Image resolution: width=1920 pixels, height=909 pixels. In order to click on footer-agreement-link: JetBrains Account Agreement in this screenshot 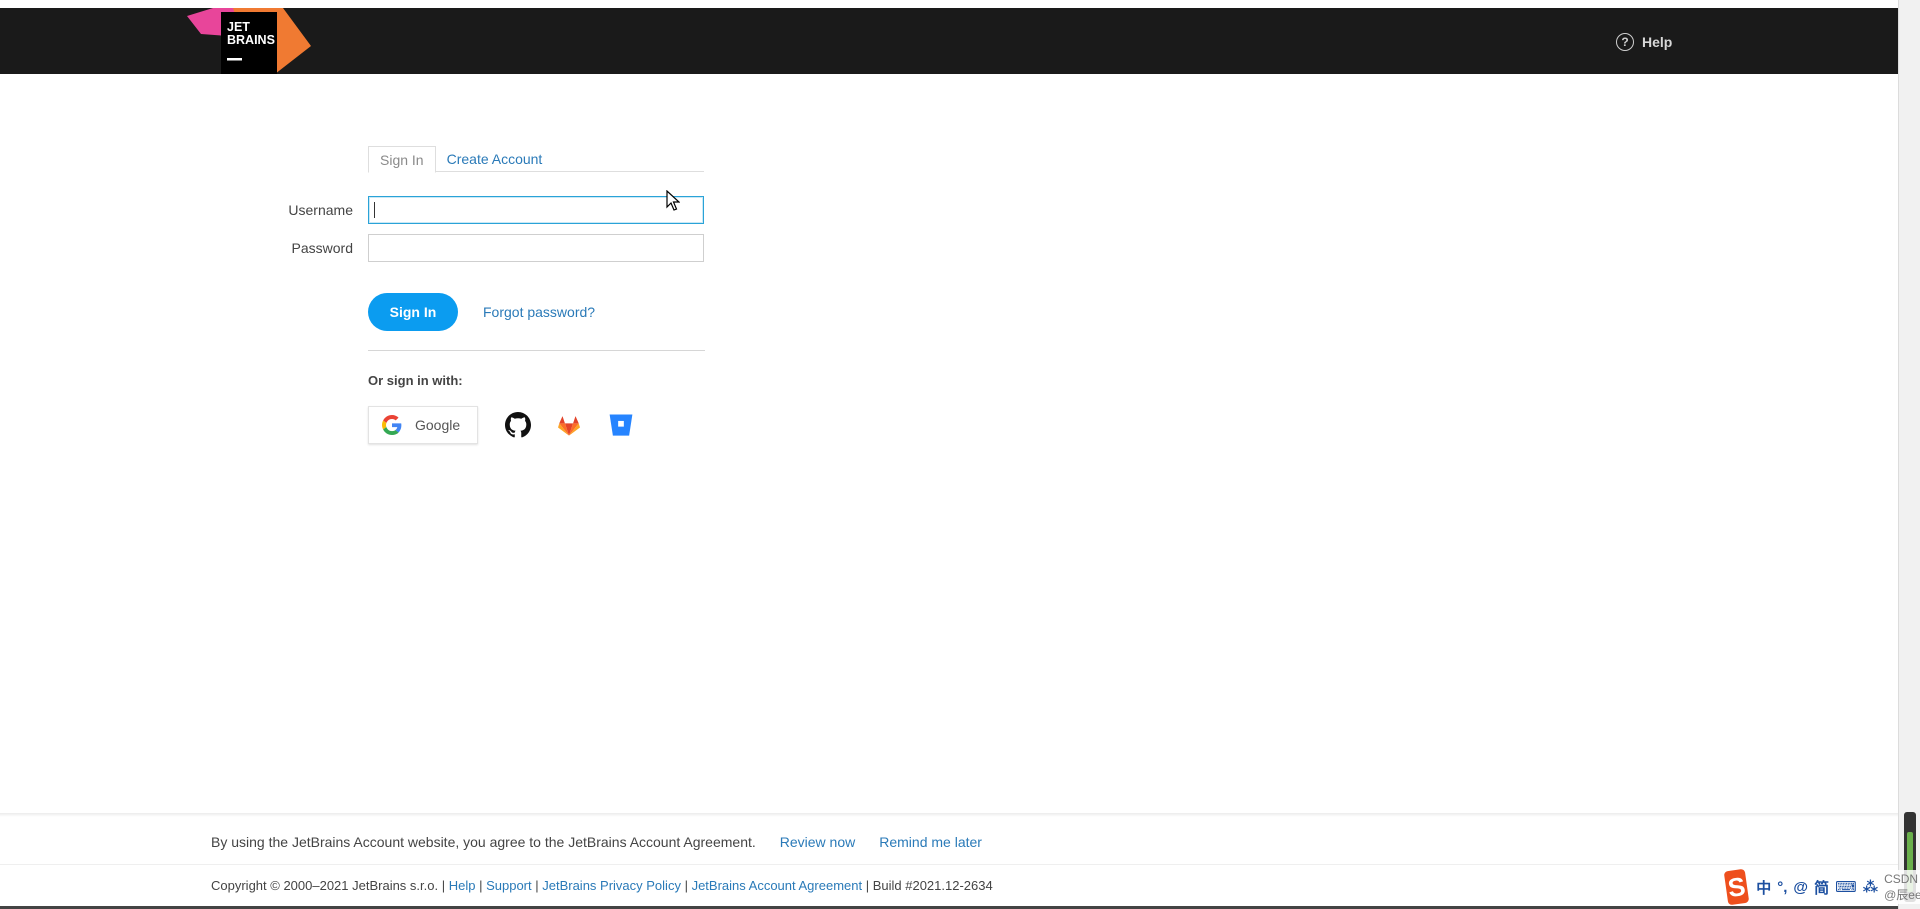, I will do `click(777, 885)`.